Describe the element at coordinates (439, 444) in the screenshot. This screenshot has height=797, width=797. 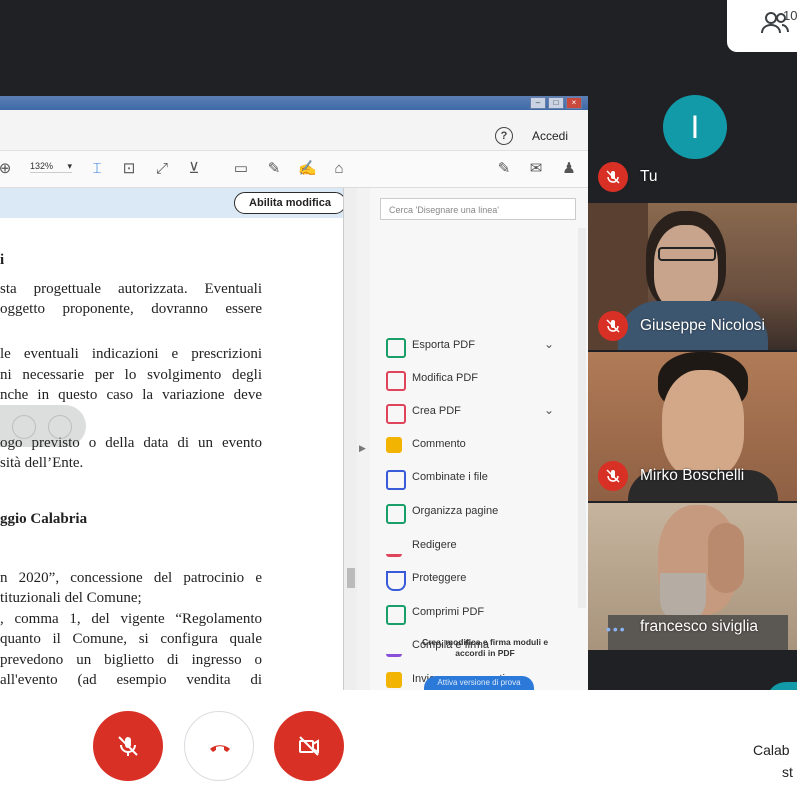
I see `tool-label: Commento` at that location.